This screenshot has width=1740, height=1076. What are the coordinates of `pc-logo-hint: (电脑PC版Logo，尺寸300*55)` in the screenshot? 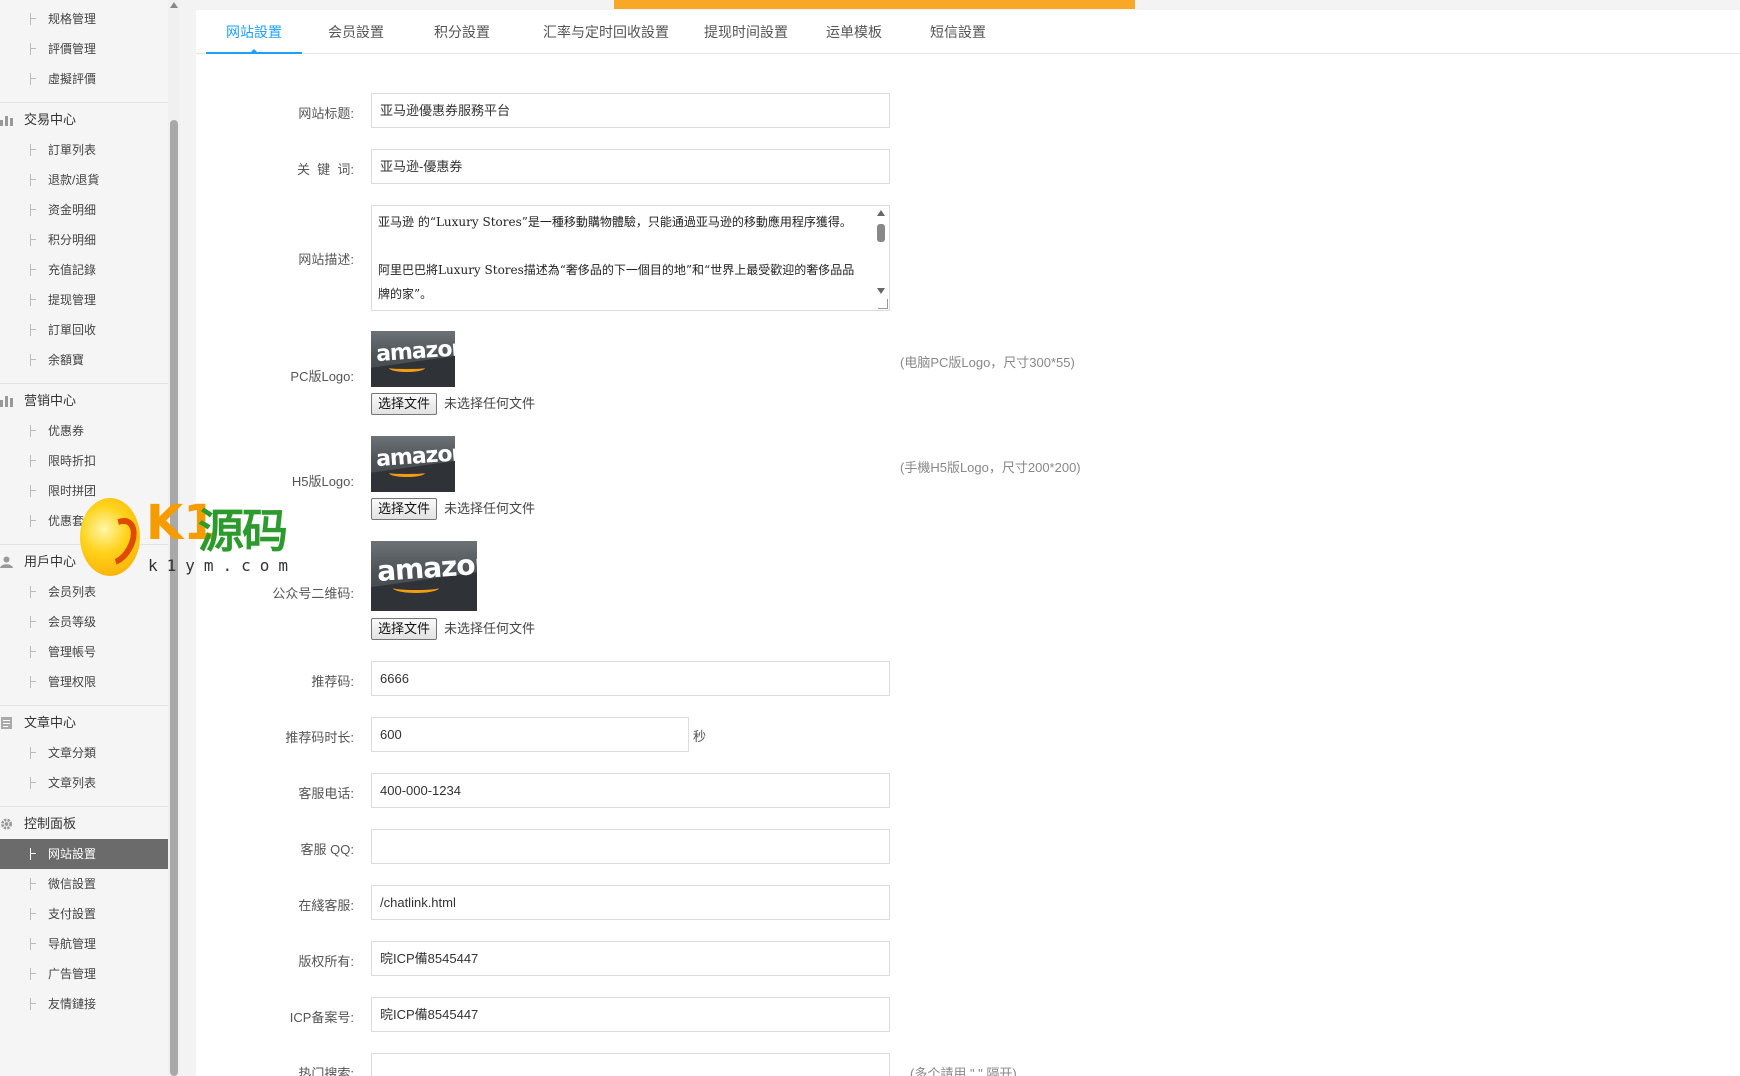 It's located at (987, 362).